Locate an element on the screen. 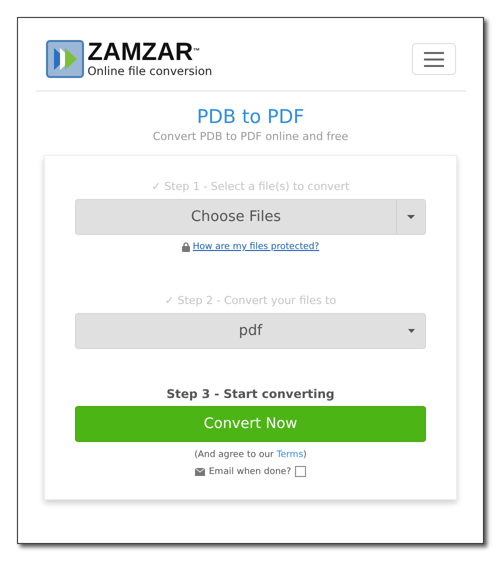 The height and width of the screenshot is (562, 500). menu-icon is located at coordinates (434, 59).